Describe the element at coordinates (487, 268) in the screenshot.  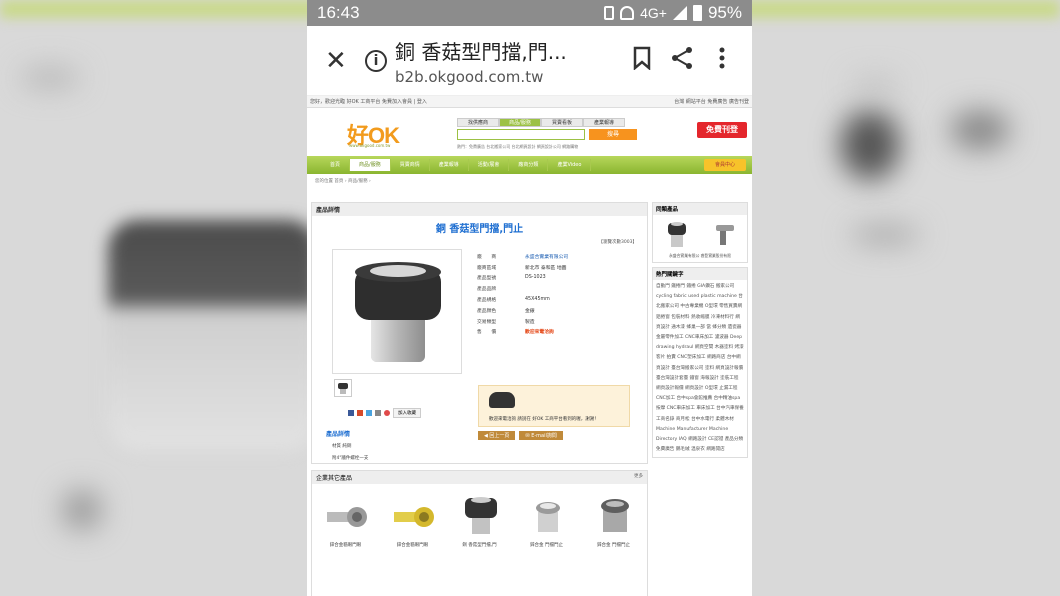
I see `spec-key: 廠商區域` at that location.